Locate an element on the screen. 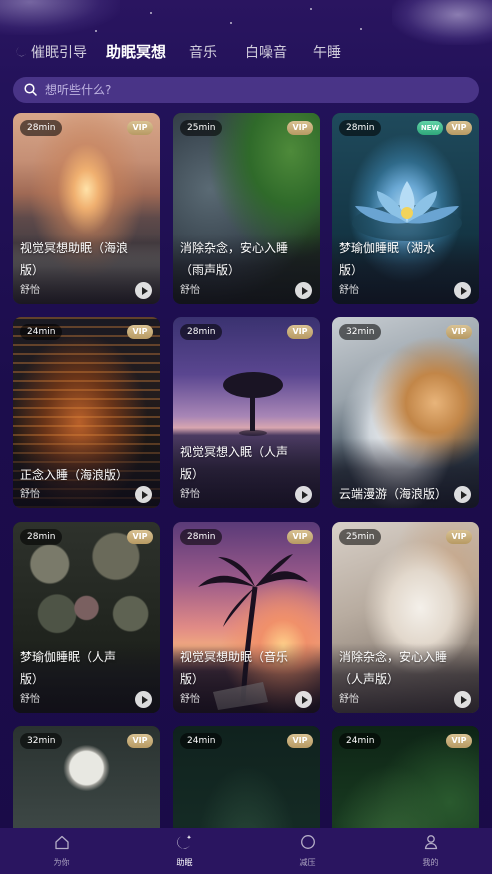  user-icon is located at coordinates (431, 844).